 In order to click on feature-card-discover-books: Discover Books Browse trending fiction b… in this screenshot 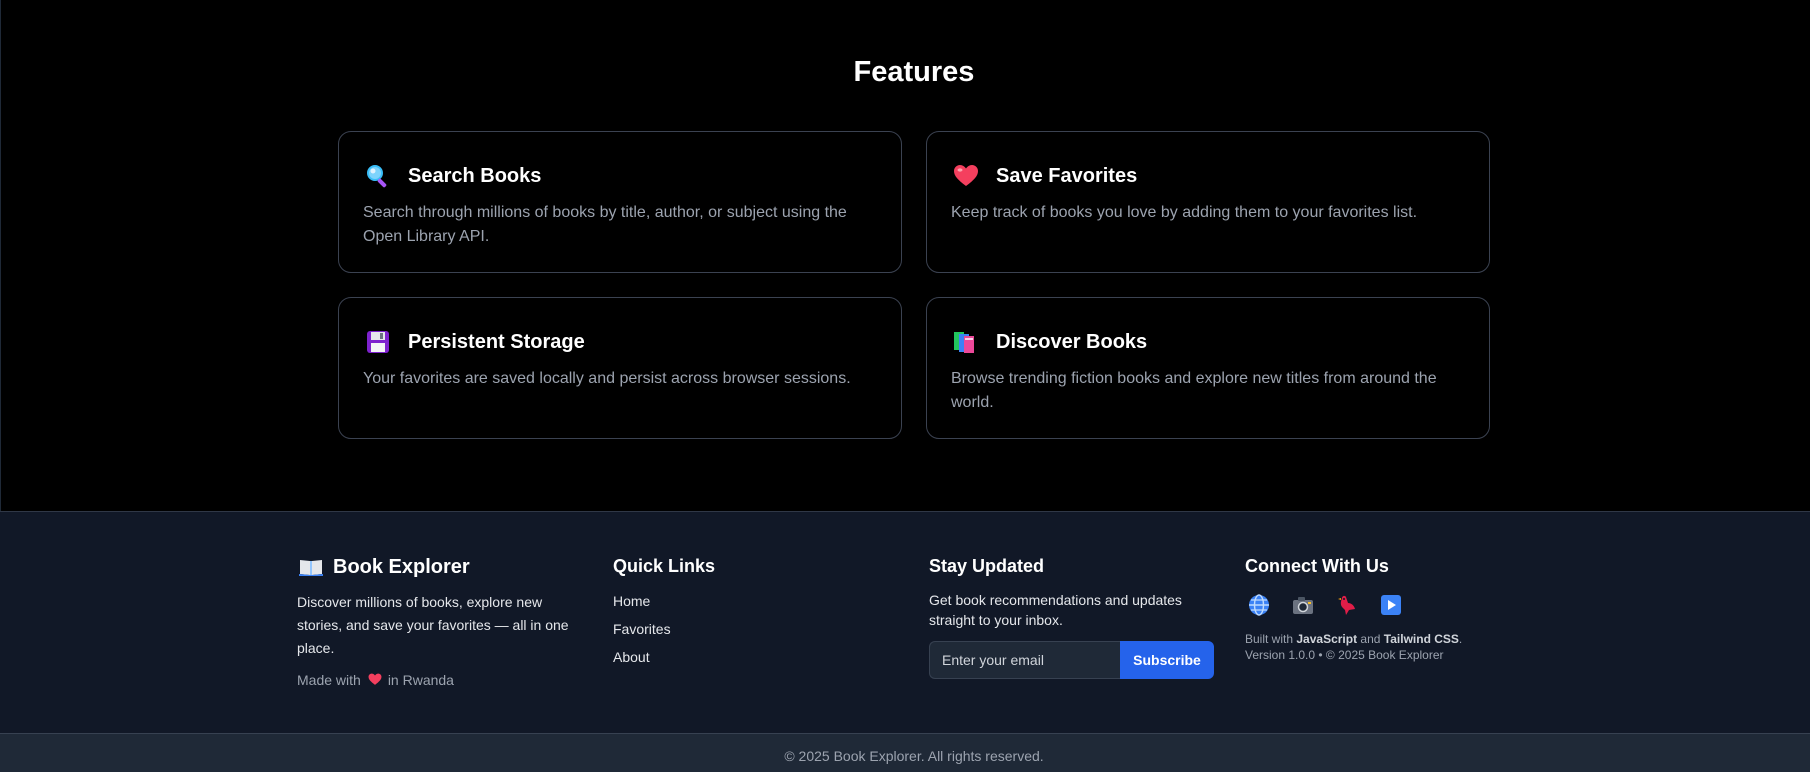, I will do `click(1208, 368)`.